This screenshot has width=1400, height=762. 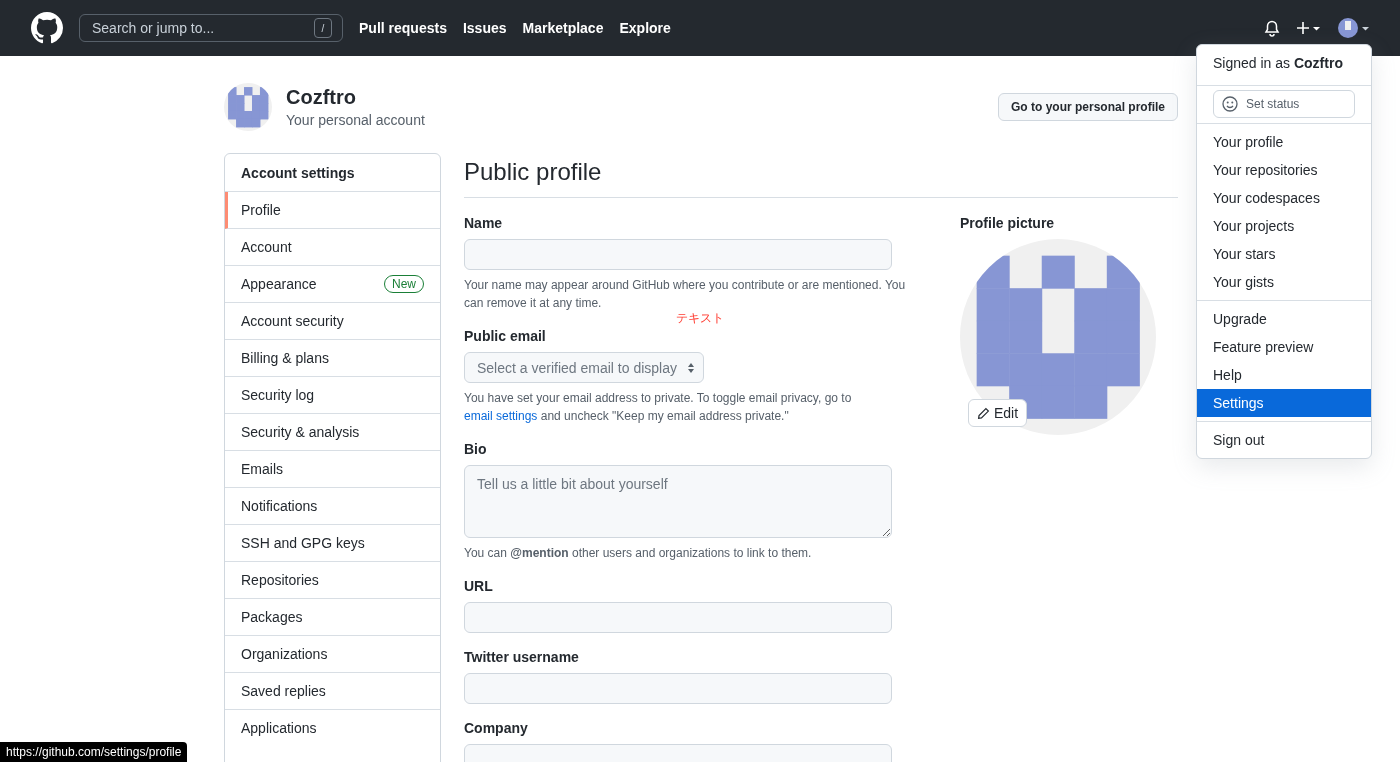 I want to click on sidebar-item: SSH and GPG keys, so click(x=332, y=543).